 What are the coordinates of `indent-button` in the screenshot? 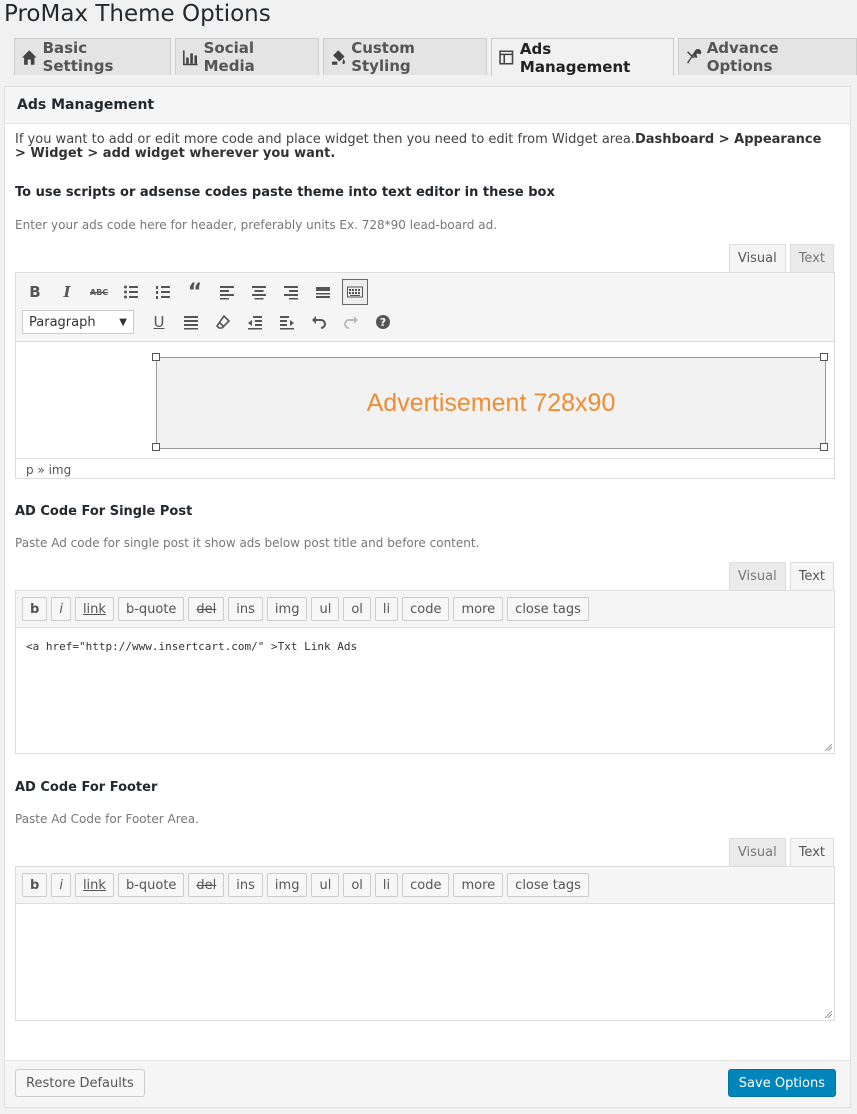 It's located at (287, 322).